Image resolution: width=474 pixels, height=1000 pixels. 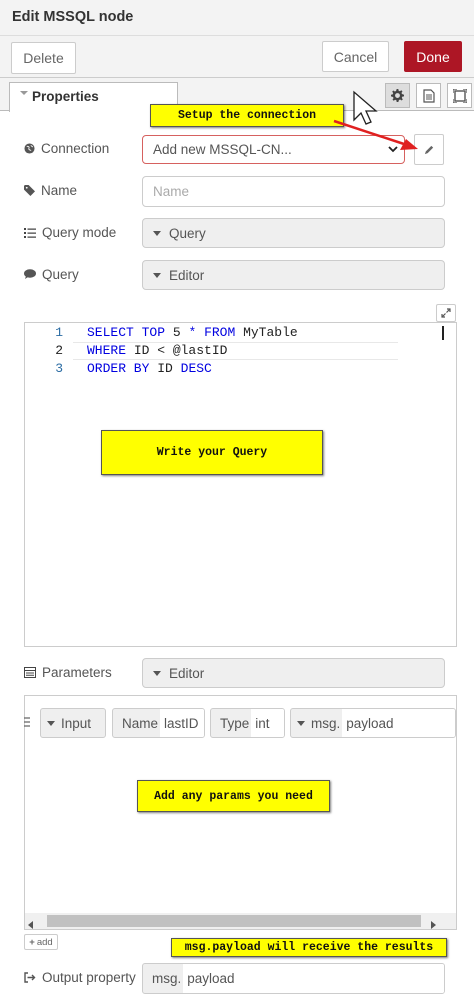 I want to click on annotation-params: Add any params you need, so click(x=233, y=796).